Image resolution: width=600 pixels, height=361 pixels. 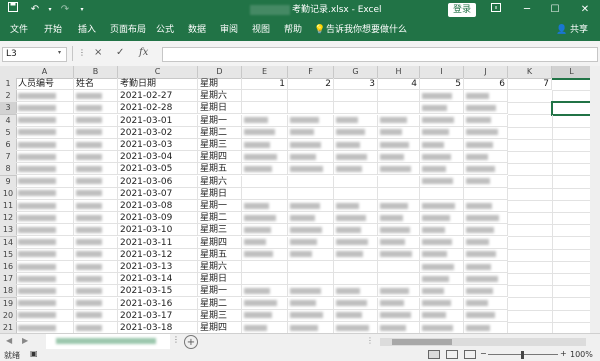 I want to click on cell-weekday: 星期六, so click(x=220, y=96).